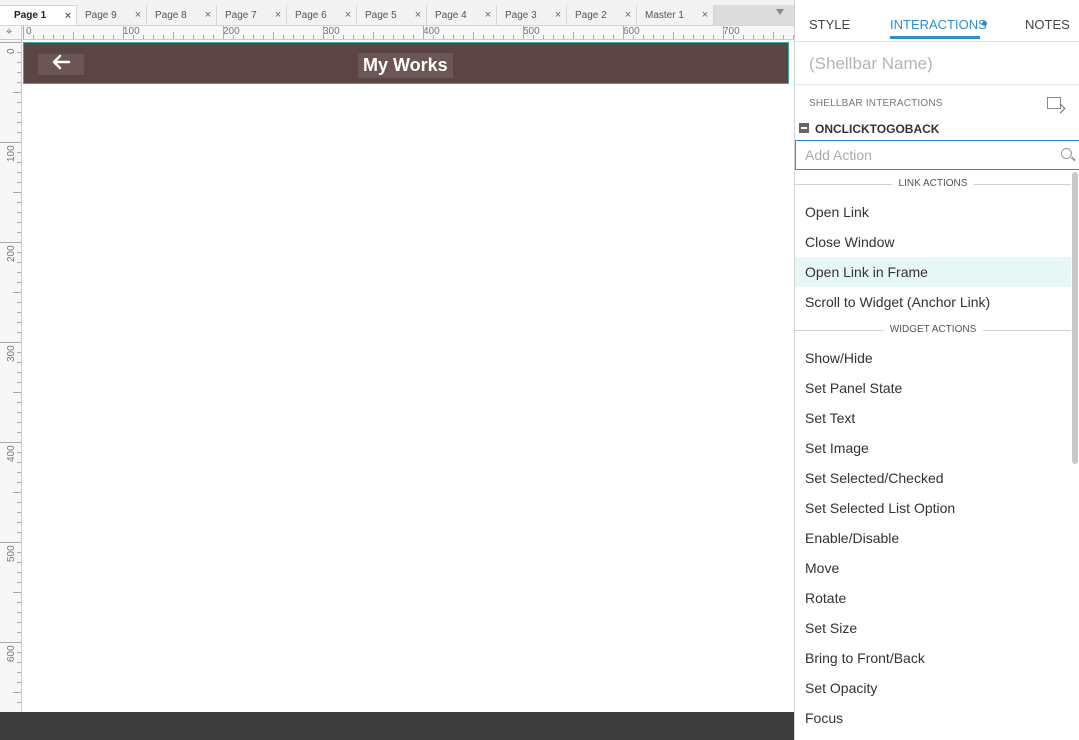  I want to click on action-set-image: Set Image, so click(933, 448).